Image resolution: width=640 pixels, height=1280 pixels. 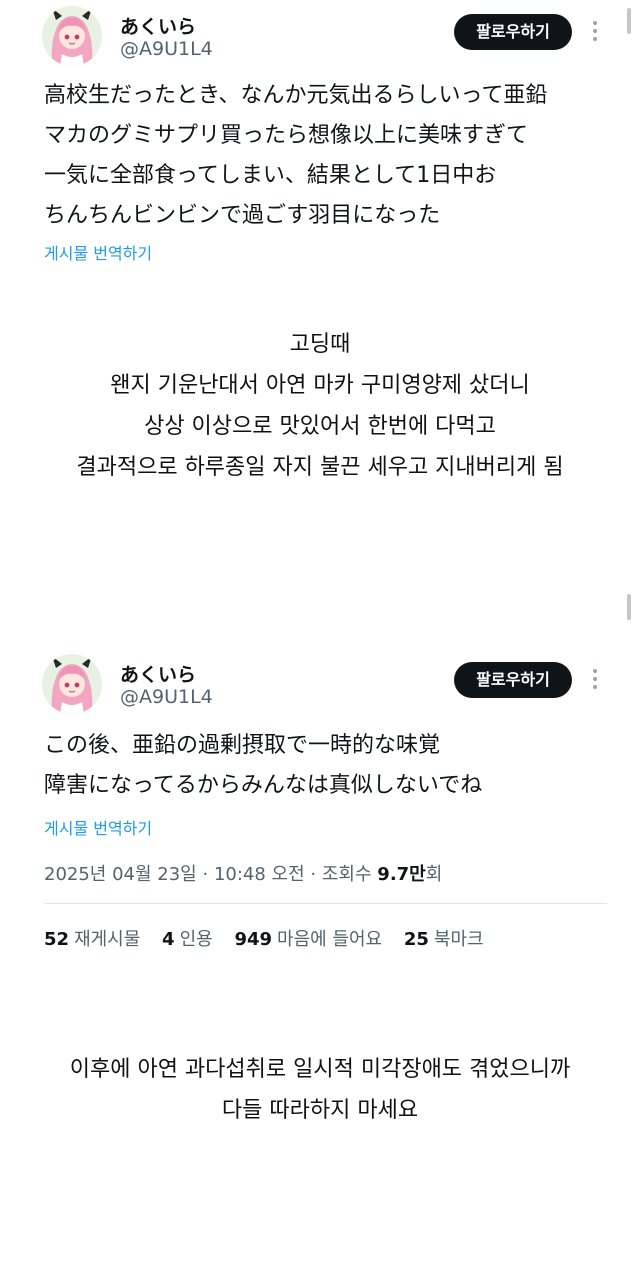 I want to click on quotes-count: 4, so click(x=168, y=939).